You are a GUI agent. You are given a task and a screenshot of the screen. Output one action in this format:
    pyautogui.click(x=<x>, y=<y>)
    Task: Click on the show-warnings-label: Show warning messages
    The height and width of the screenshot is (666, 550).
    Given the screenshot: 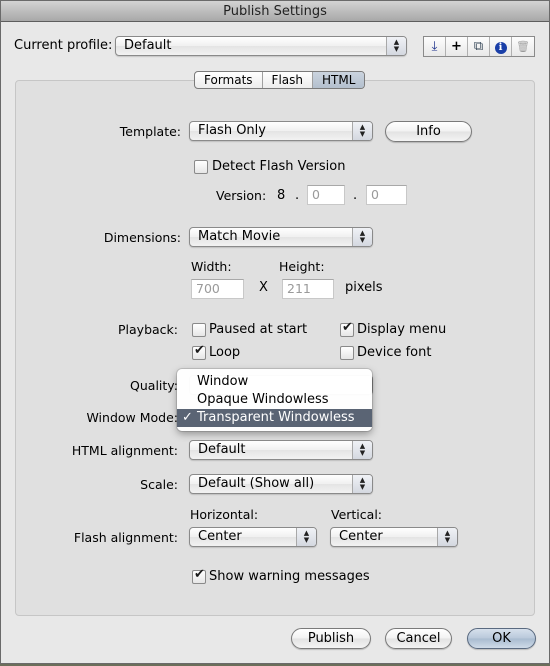 What is the action you would take?
    pyautogui.click(x=289, y=576)
    